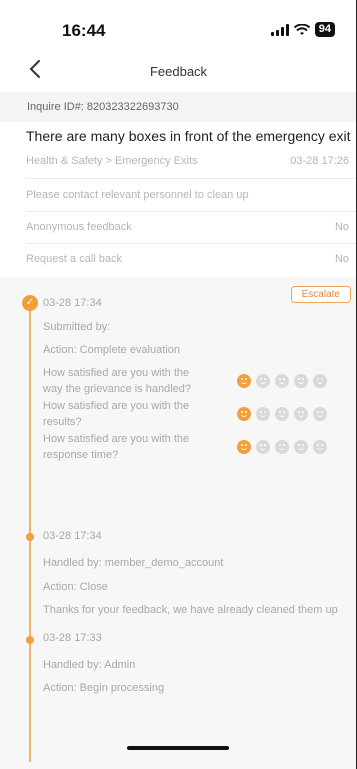  Describe the element at coordinates (178, 107) in the screenshot. I see `inquire-id: Inquire ID#: 820323322693730` at that location.